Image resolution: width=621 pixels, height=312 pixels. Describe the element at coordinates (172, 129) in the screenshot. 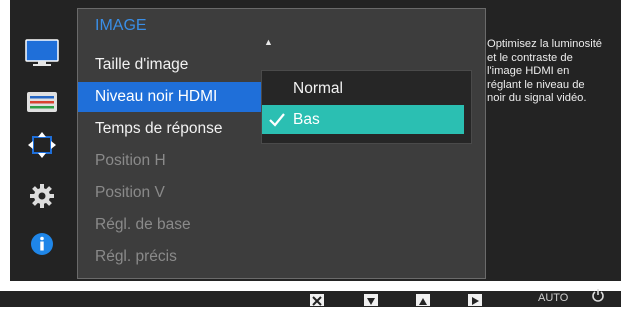

I see `menu-item: Temps de réponse` at that location.